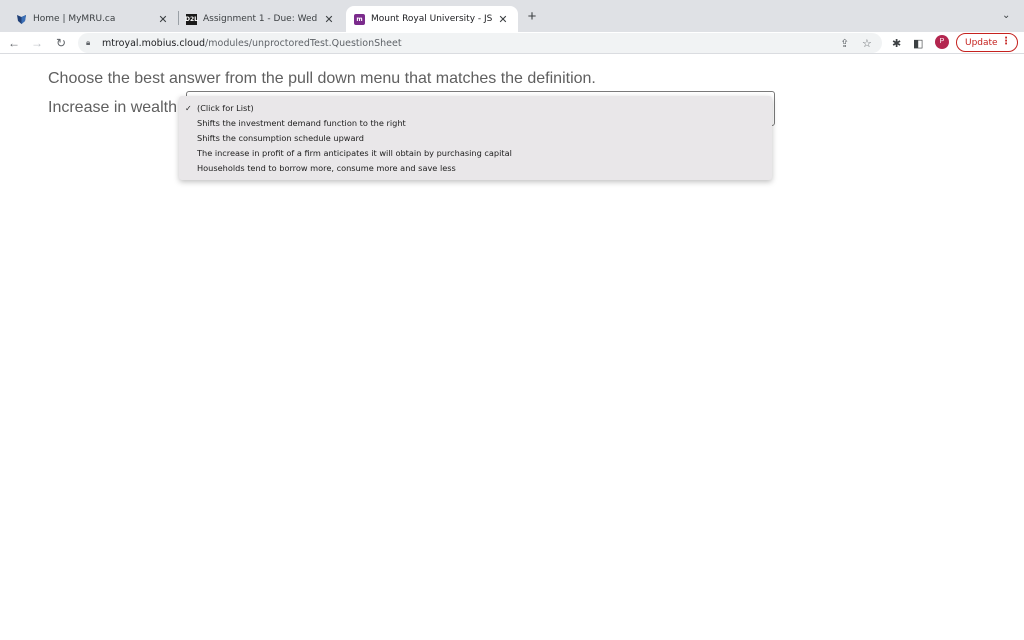 Image resolution: width=1024 pixels, height=640 pixels. I want to click on bookmark-star-icon: ☆, so click(867, 43).